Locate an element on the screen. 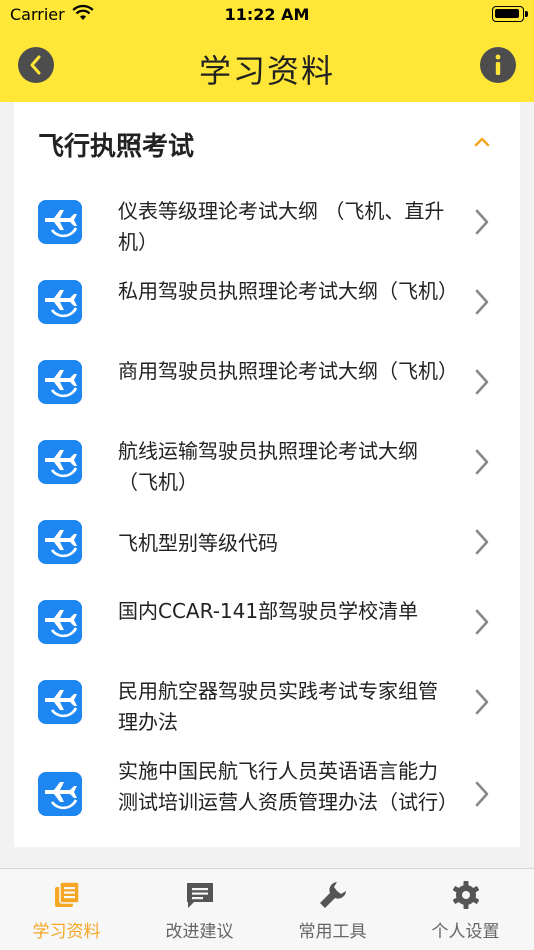  wrench-icon is located at coordinates (332, 895).